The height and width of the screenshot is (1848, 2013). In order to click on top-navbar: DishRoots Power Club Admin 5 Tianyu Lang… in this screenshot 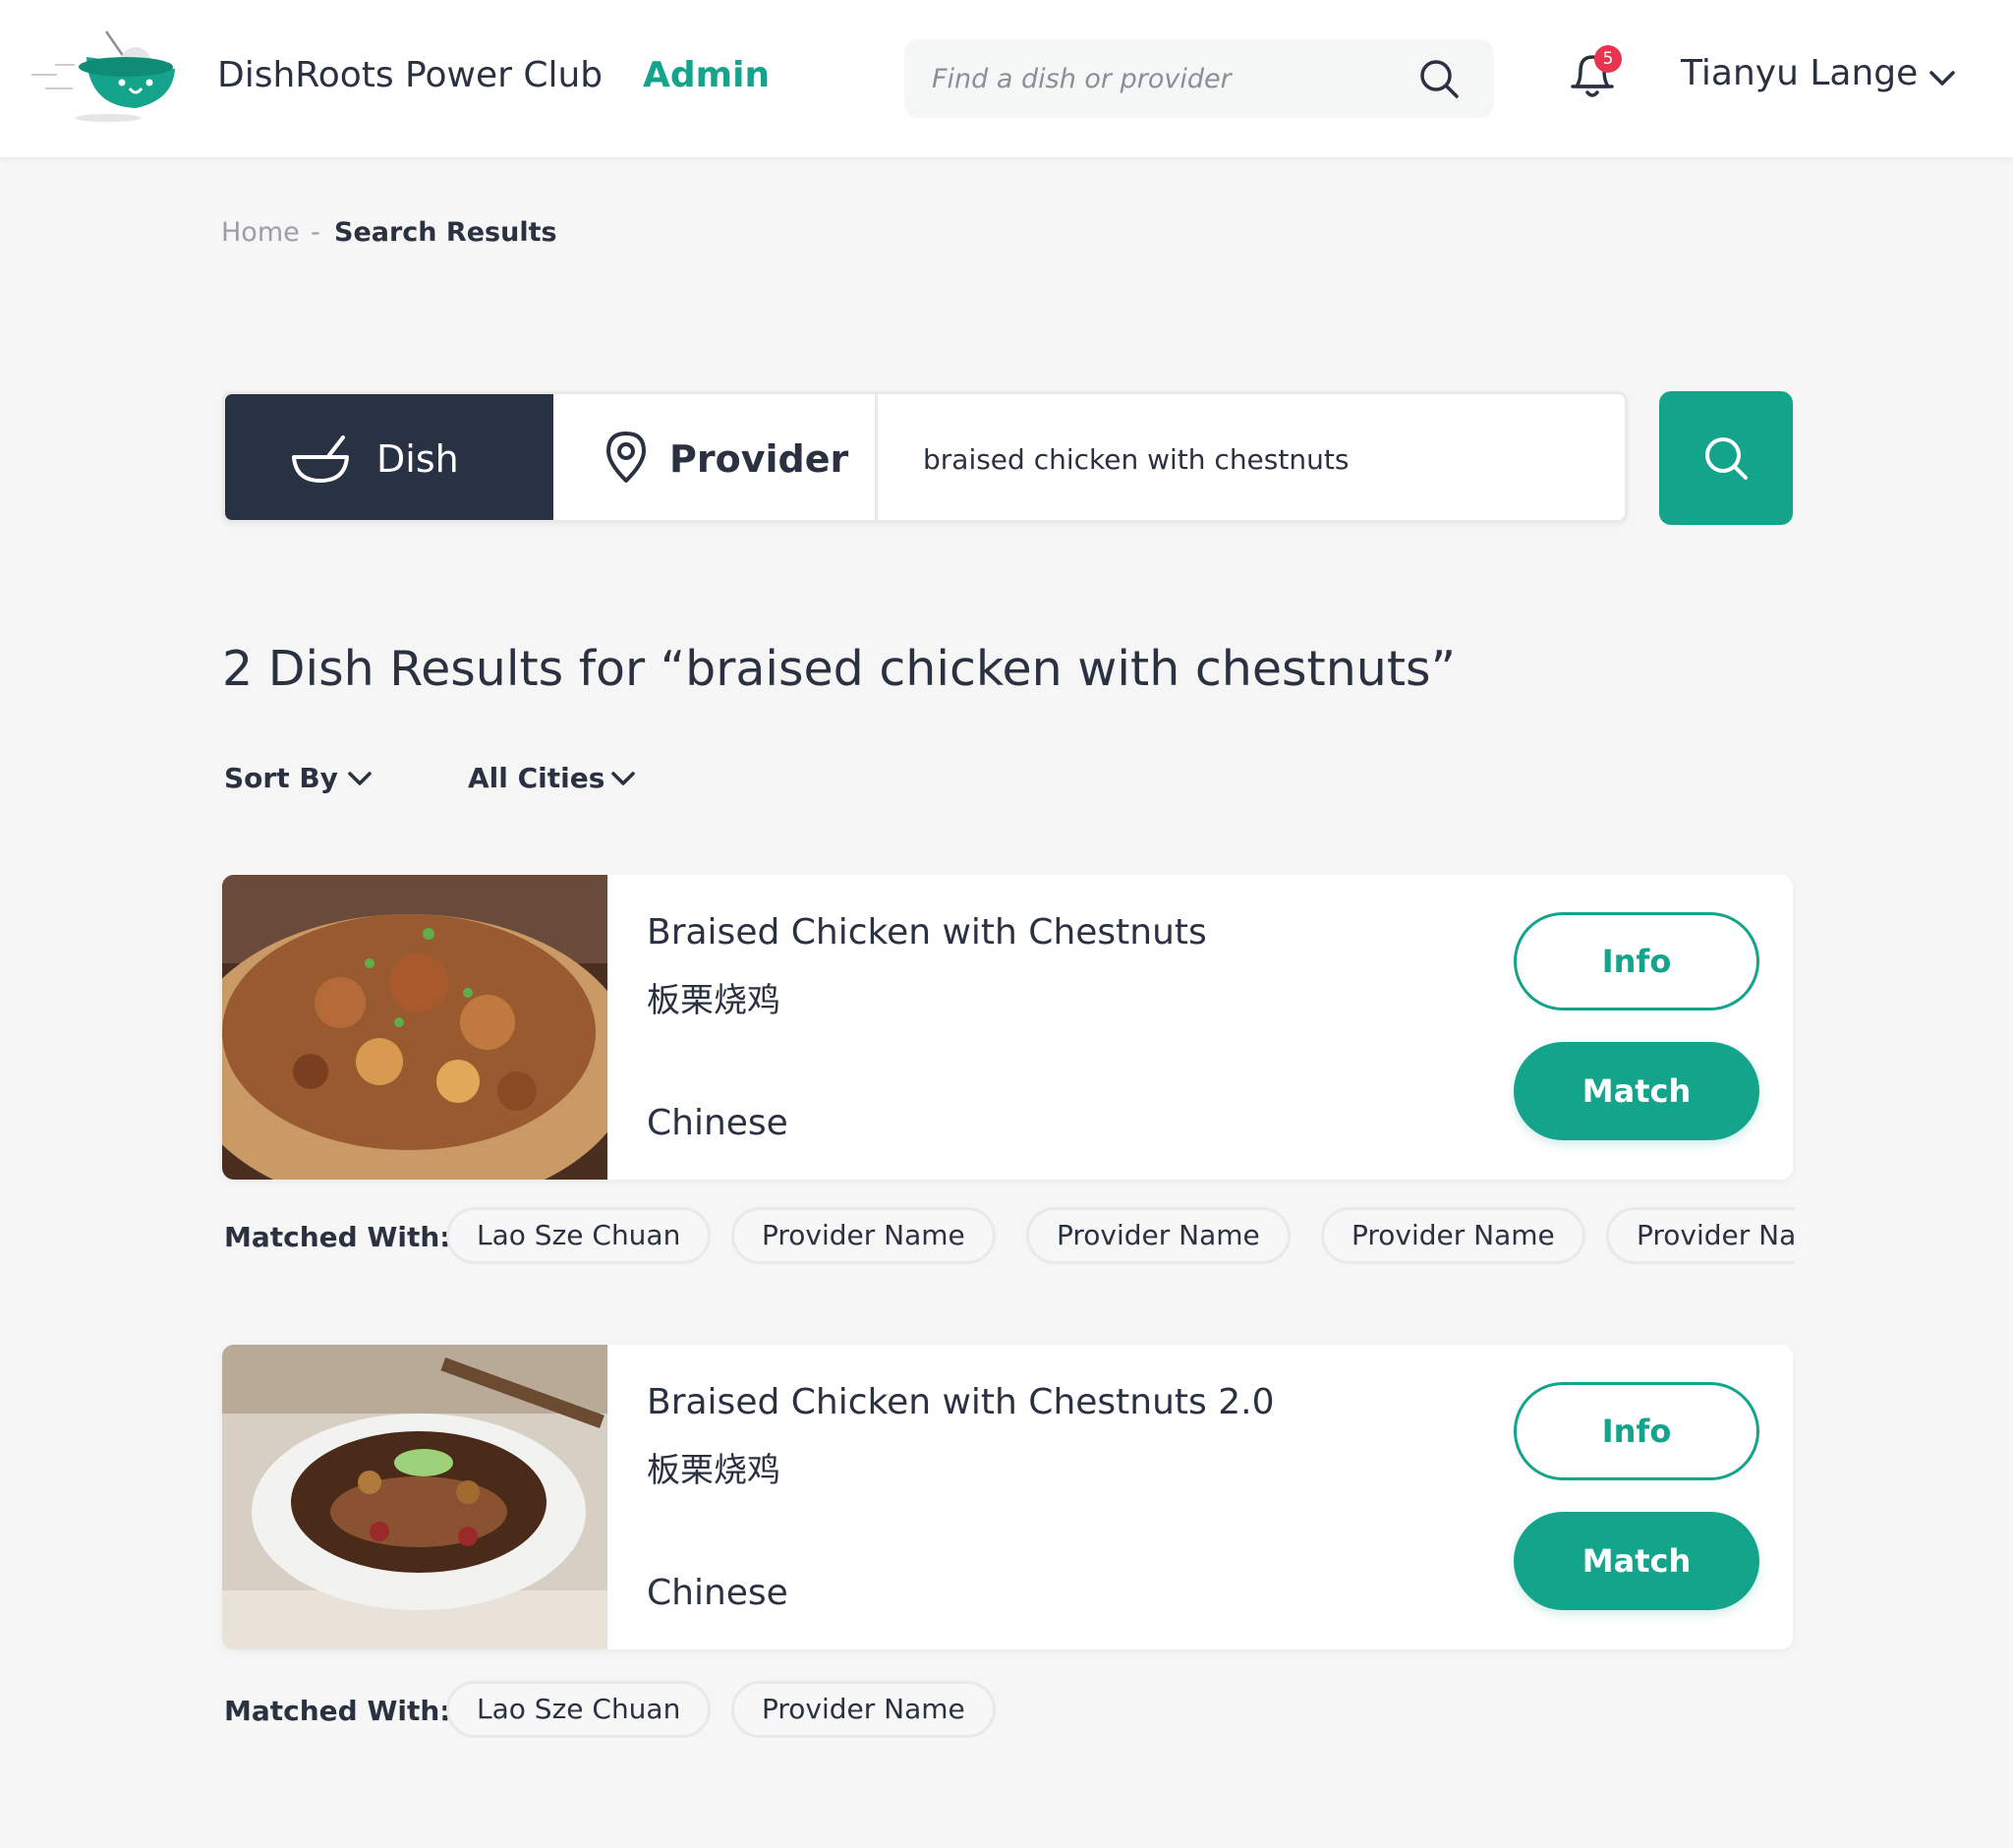, I will do `click(1006, 78)`.